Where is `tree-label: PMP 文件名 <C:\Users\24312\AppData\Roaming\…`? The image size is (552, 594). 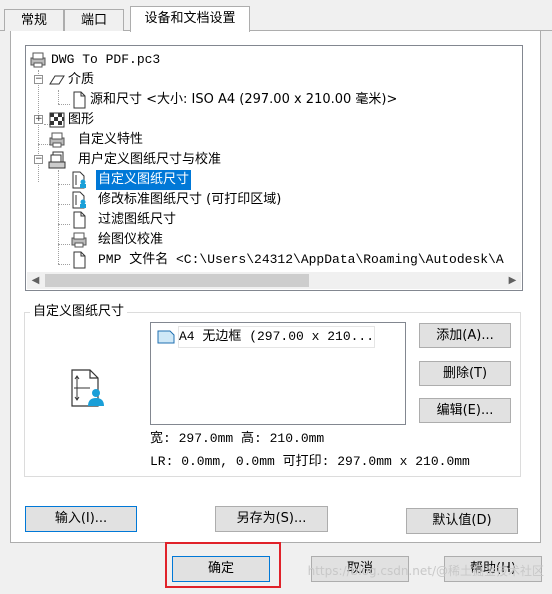
tree-label: PMP 文件名 <C:\Users\24312\AppData\Roaming\… is located at coordinates (301, 259).